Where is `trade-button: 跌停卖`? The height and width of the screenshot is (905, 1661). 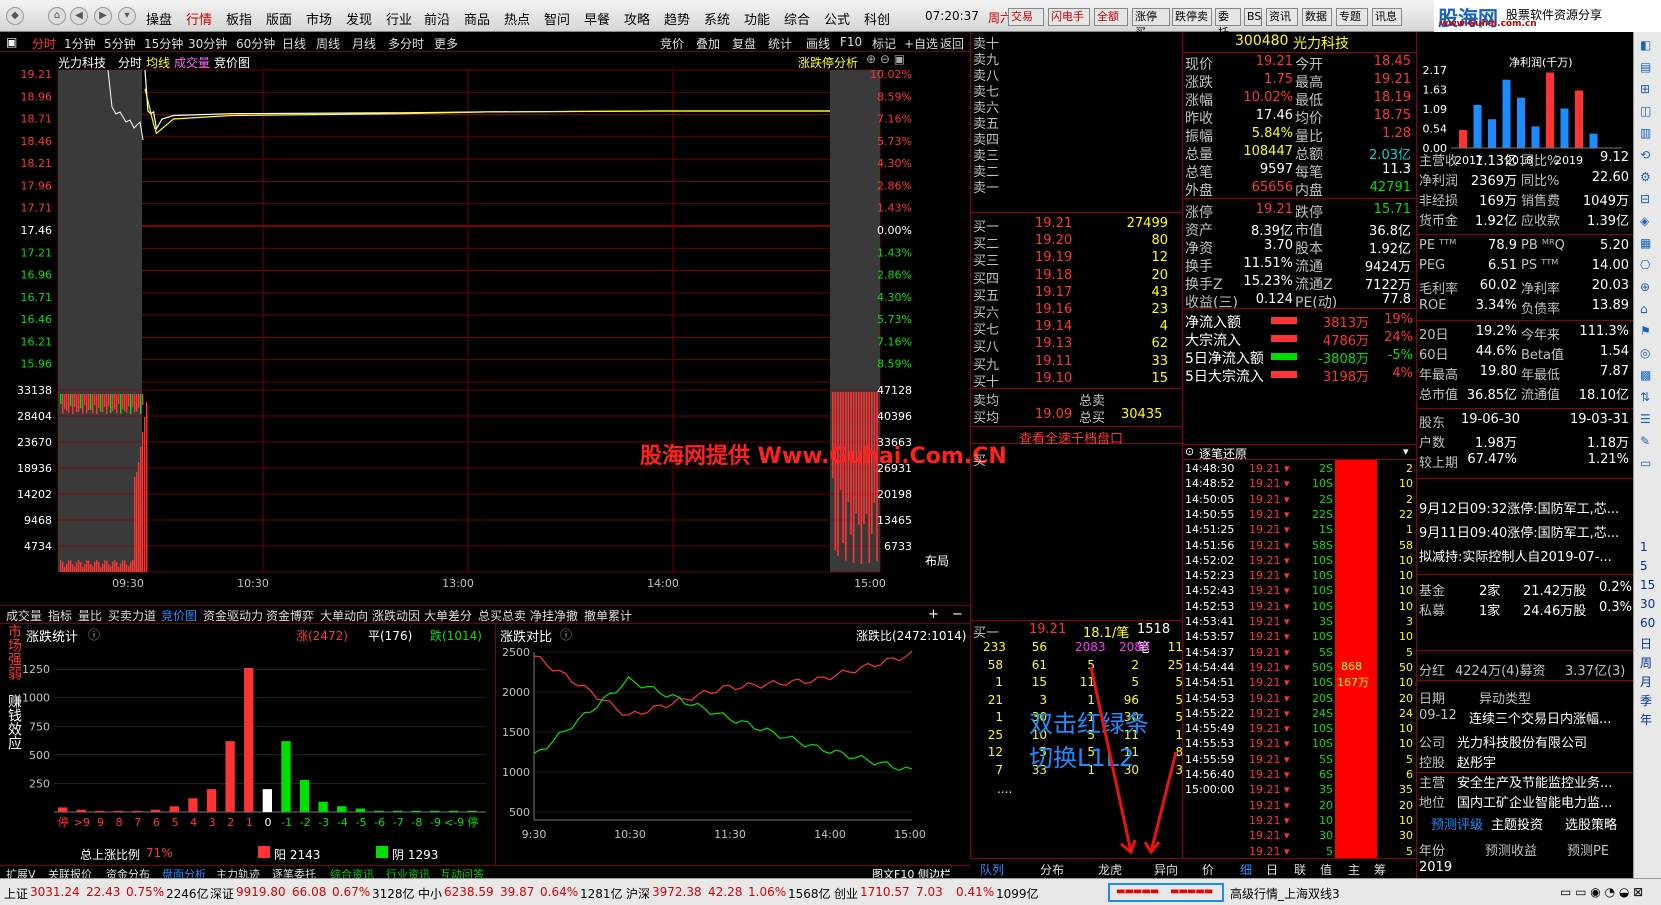 trade-button: 跌停卖 is located at coordinates (1192, 17).